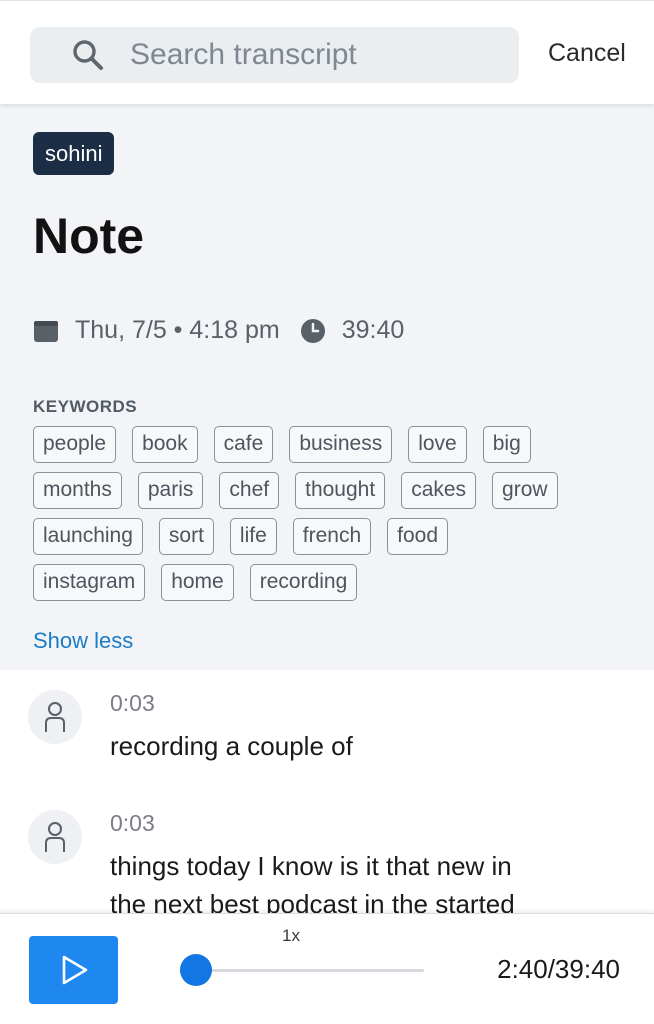  What do you see at coordinates (313, 331) in the screenshot?
I see `clock-icon` at bounding box center [313, 331].